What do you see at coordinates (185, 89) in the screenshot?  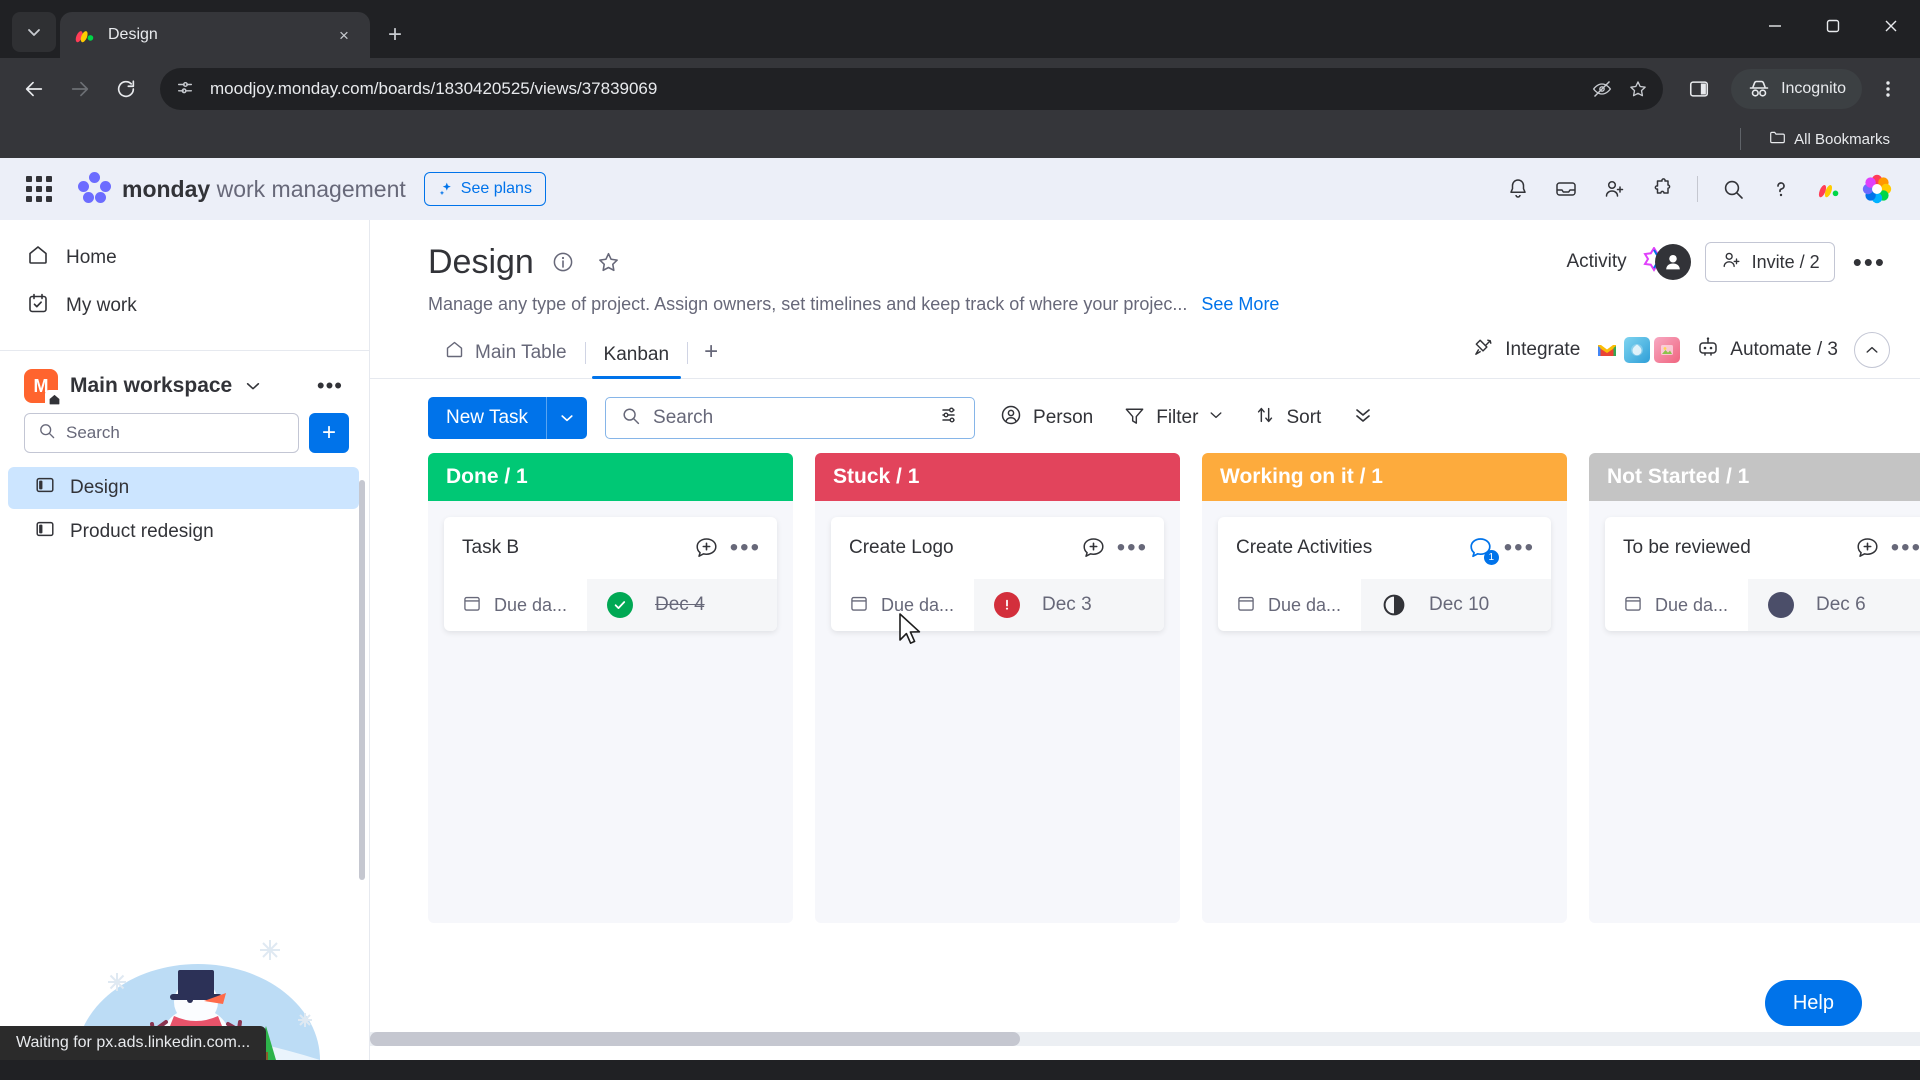 I see `page-info-icon` at bounding box center [185, 89].